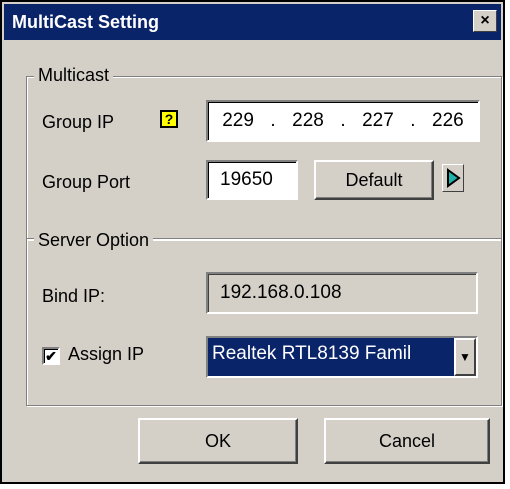 The width and height of the screenshot is (510, 489). I want to click on assign-ip-label: Assign IP, so click(106, 354).